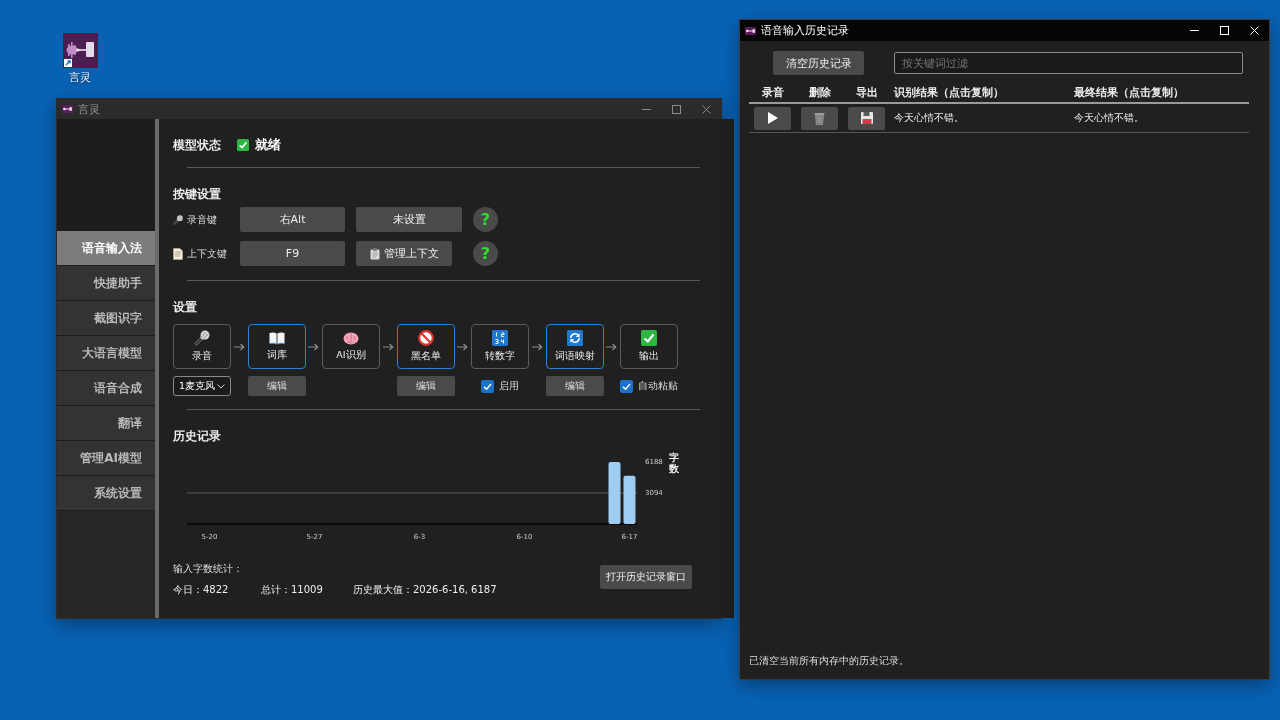  What do you see at coordinates (404, 253) in the screenshot?
I see `manage-button: 管理上下文` at bounding box center [404, 253].